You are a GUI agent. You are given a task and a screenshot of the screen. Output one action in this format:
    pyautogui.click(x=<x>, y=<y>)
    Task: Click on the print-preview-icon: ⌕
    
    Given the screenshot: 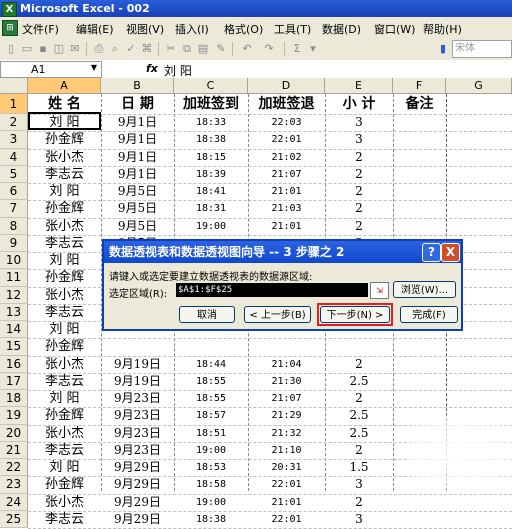 What is the action you would take?
    pyautogui.click(x=115, y=49)
    